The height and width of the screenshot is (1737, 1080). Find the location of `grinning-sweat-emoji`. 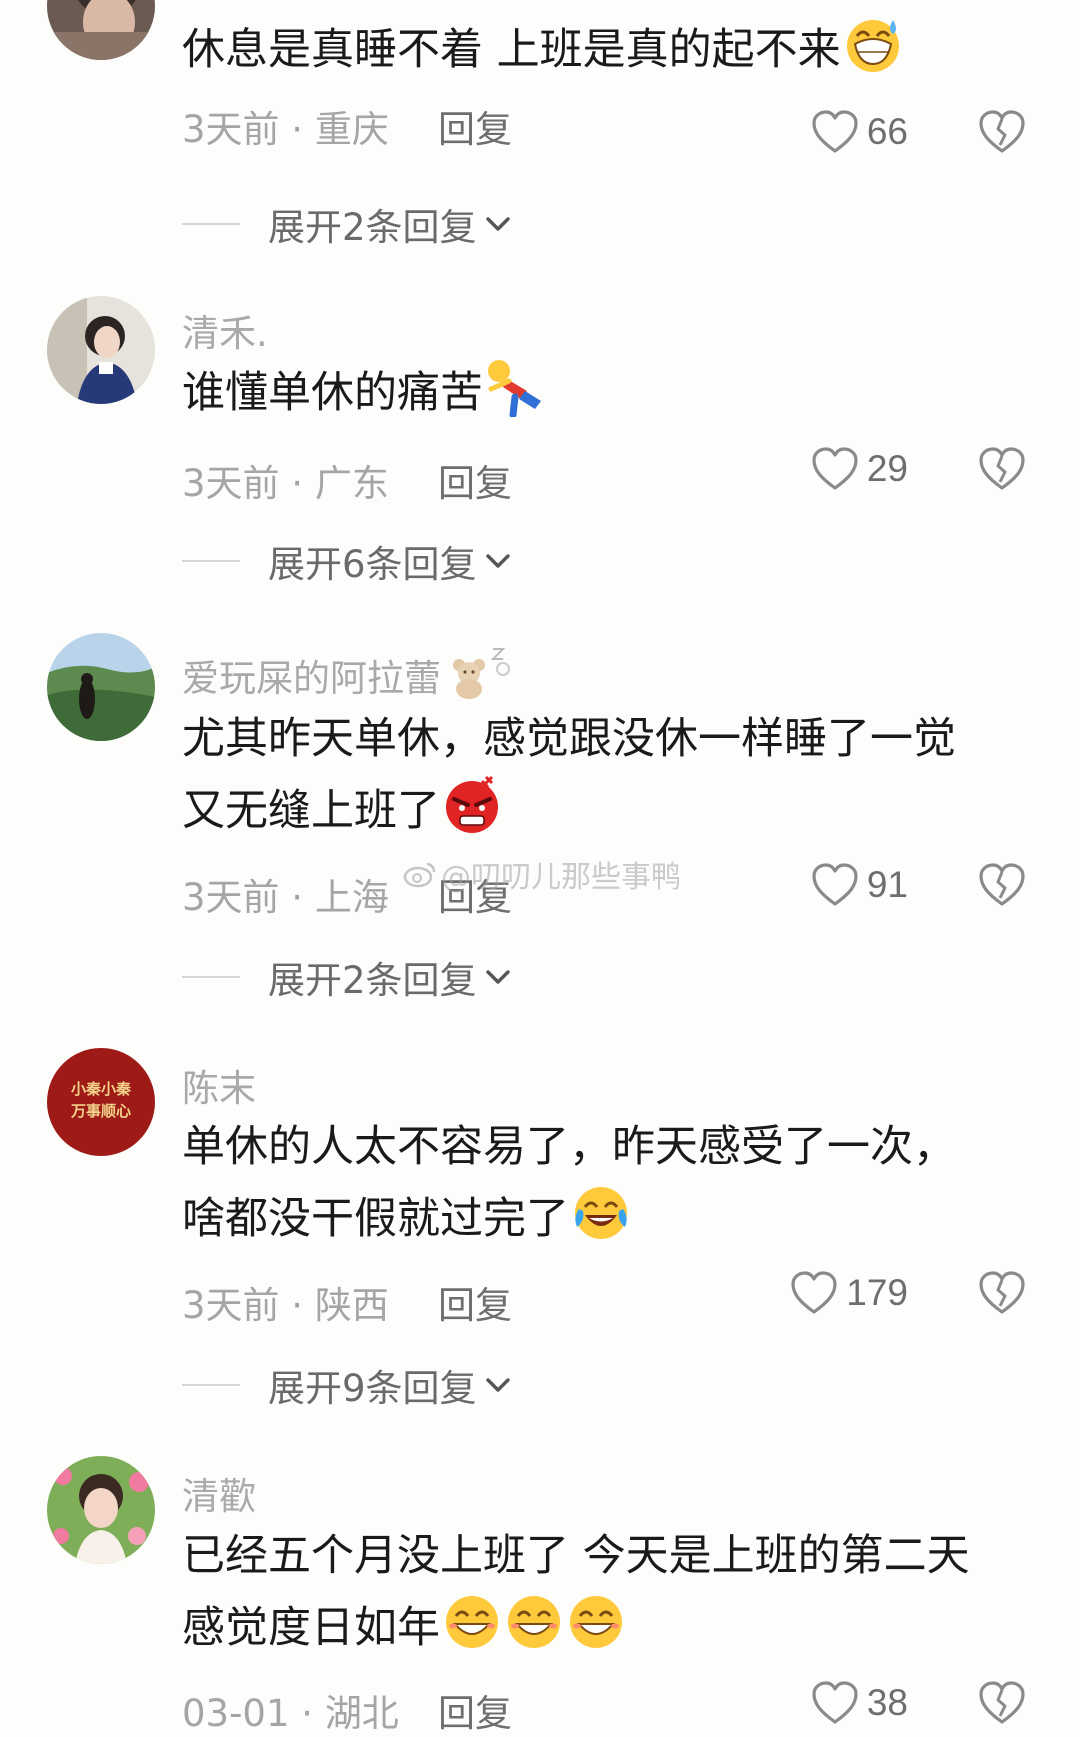

grinning-sweat-emoji is located at coordinates (873, 44).